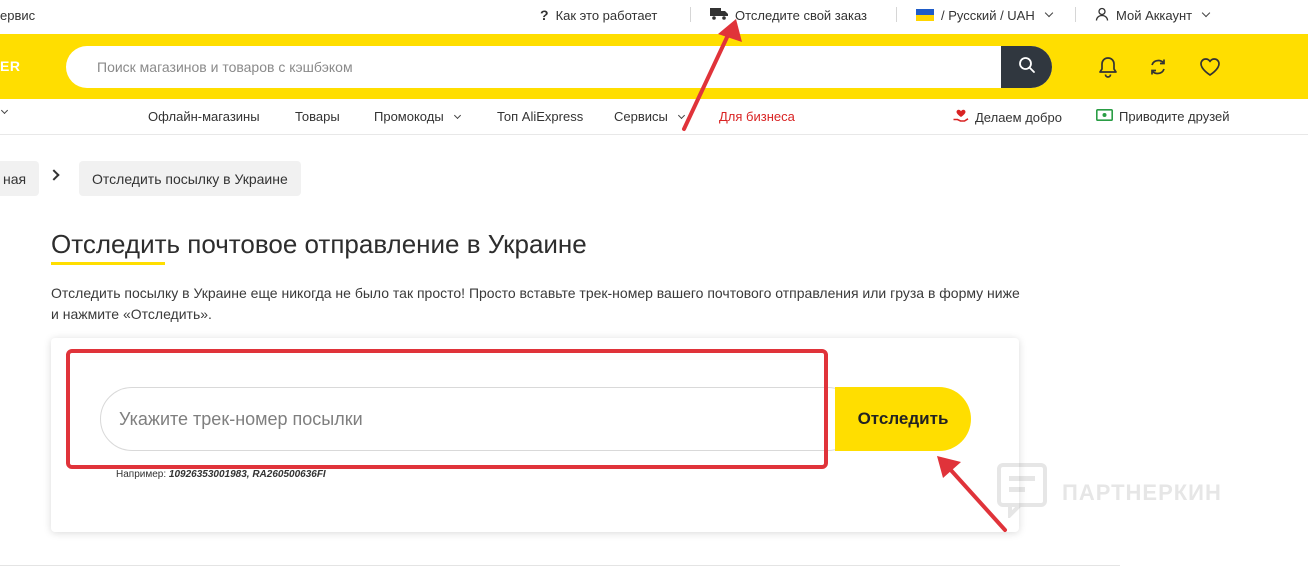 Image resolution: width=1308 pixels, height=572 pixels. I want to click on nav-item-label: Делаем добро, so click(1018, 117).